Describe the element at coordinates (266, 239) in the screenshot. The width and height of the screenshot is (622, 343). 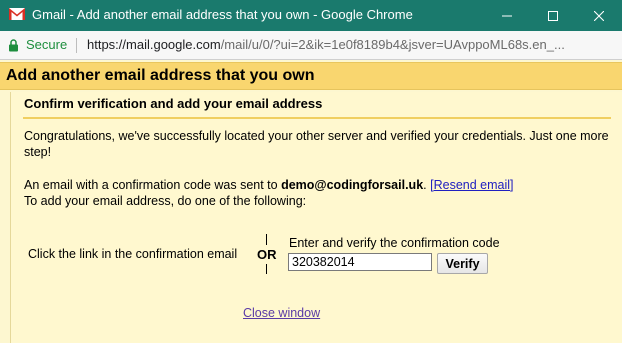
I see `or-line-top` at that location.